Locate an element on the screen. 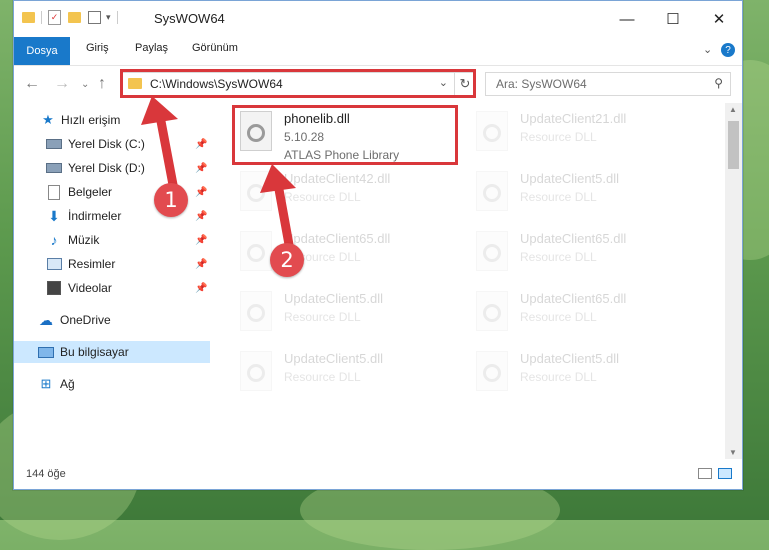 This screenshot has height=550, width=769. tab-view: Görünüm is located at coordinates (215, 48).